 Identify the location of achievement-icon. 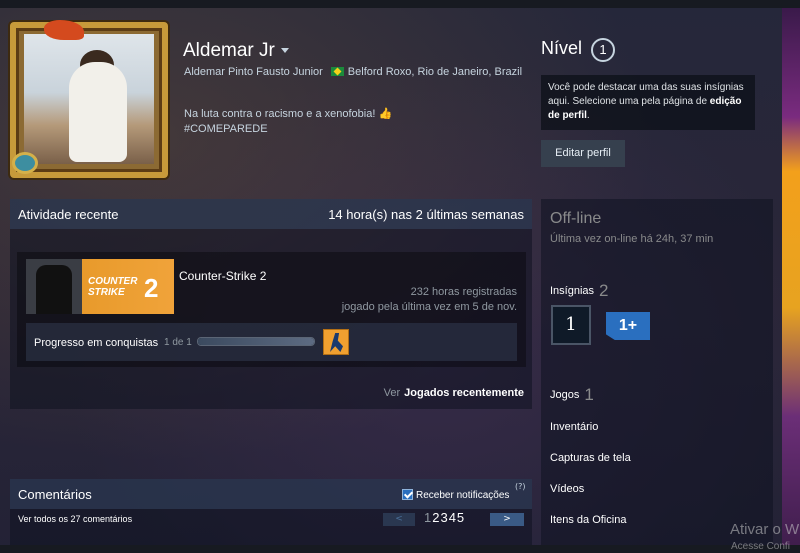
(336, 342).